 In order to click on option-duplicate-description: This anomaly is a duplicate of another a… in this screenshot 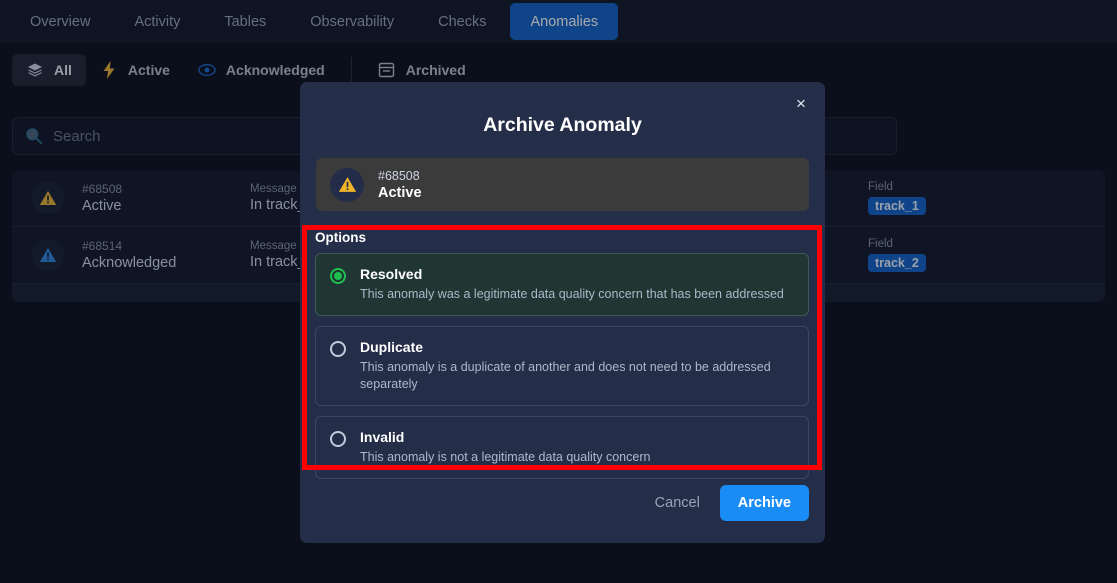, I will do `click(565, 375)`.